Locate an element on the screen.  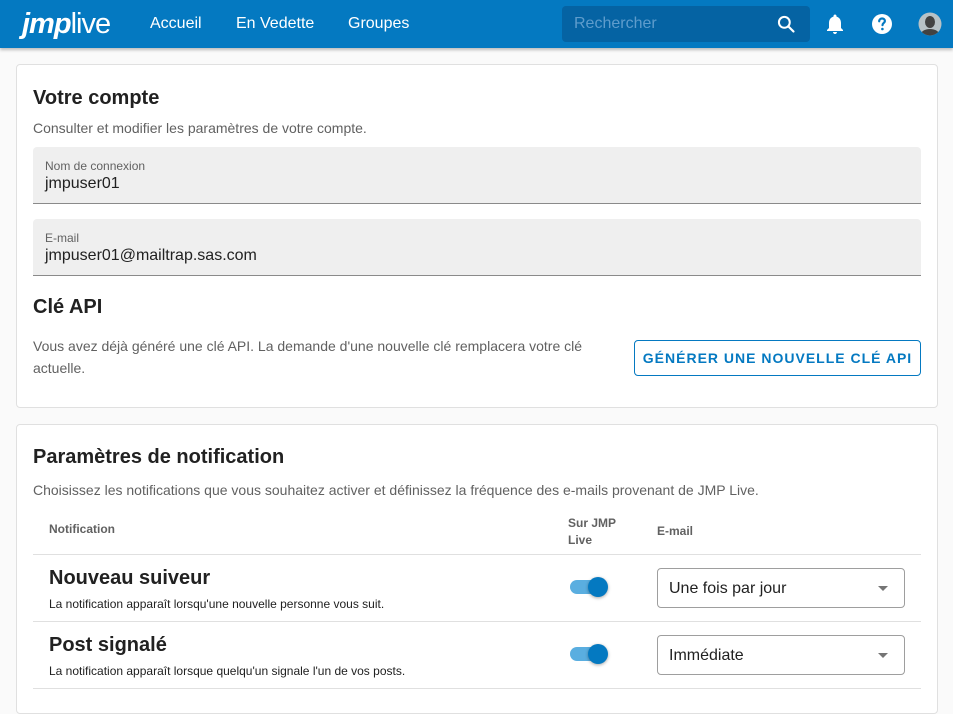
account-title: Votre compte is located at coordinates (96, 98).